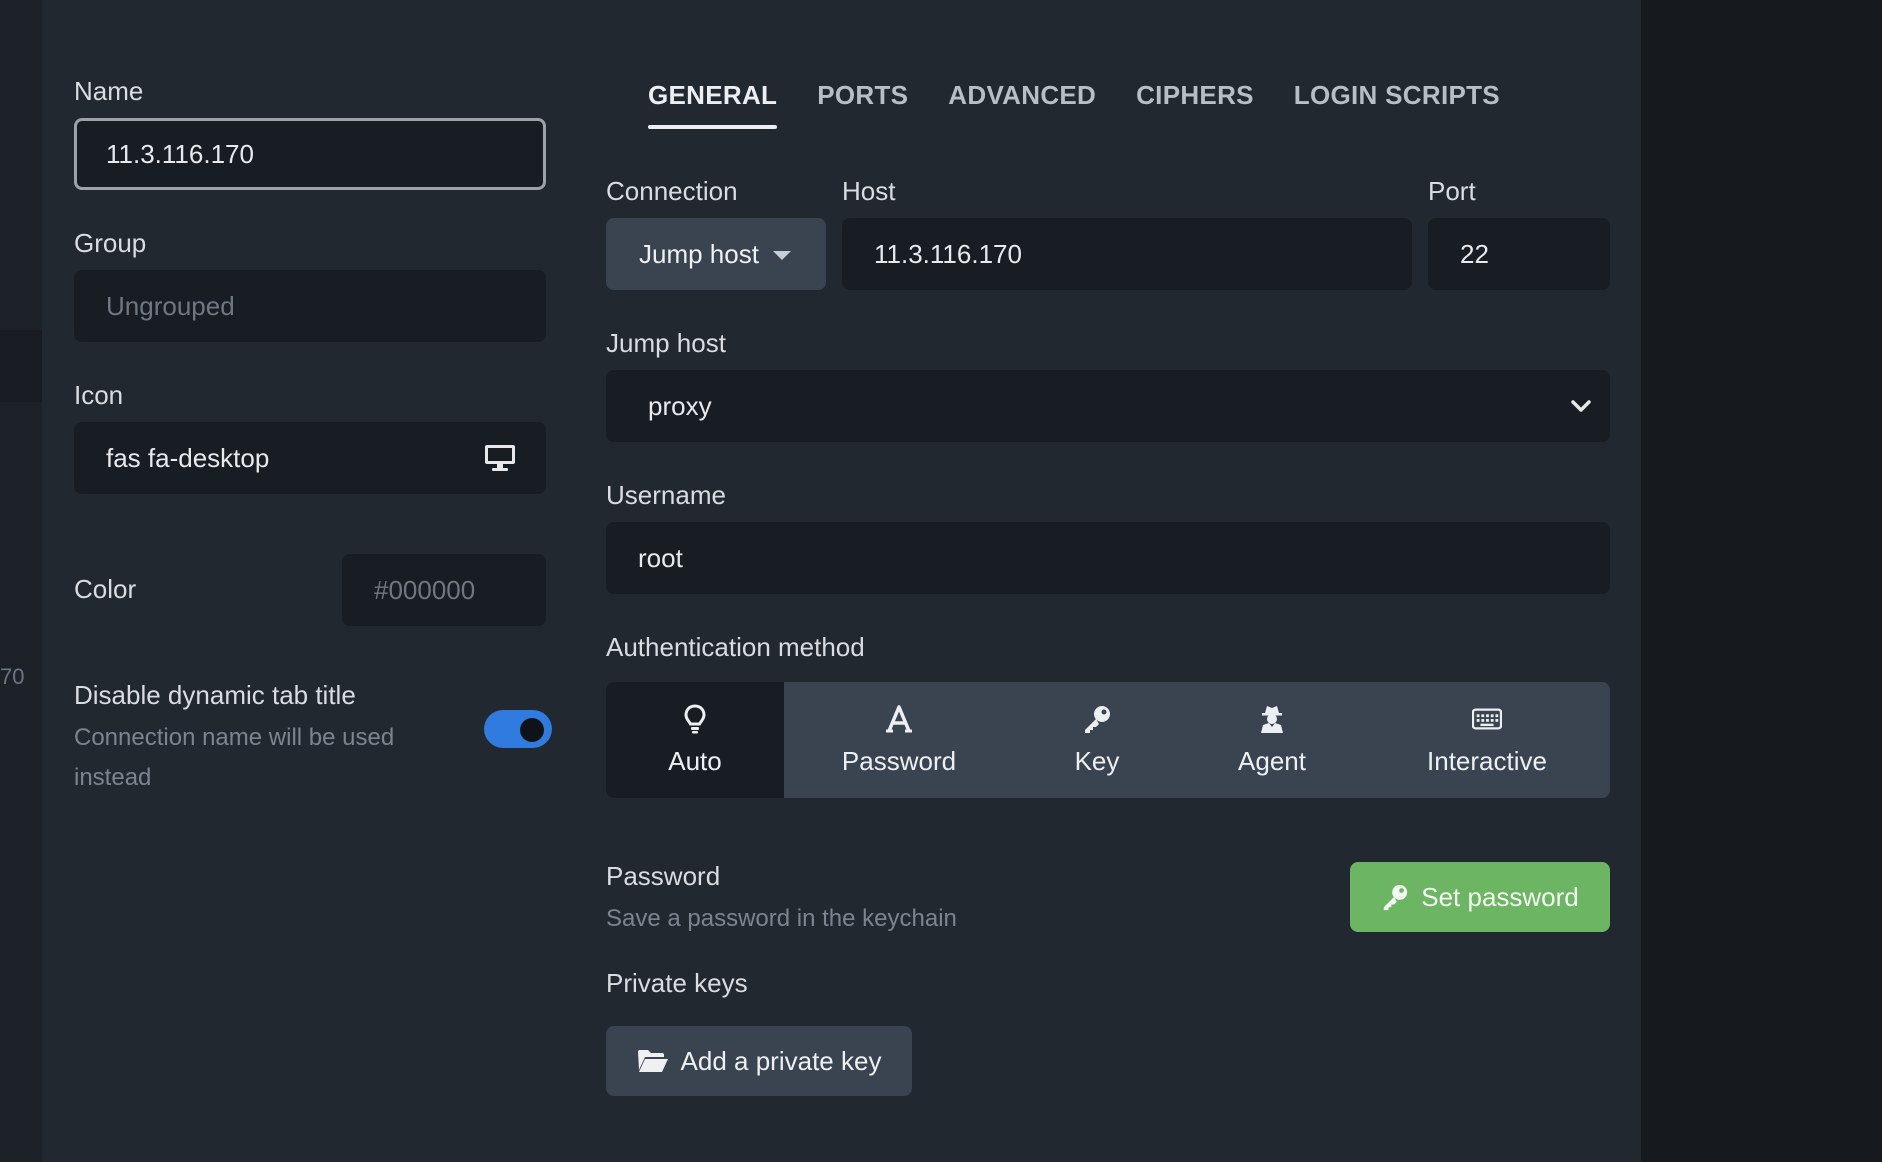  What do you see at coordinates (180, 153) in the screenshot?
I see `name-value: 11.3.116.170` at bounding box center [180, 153].